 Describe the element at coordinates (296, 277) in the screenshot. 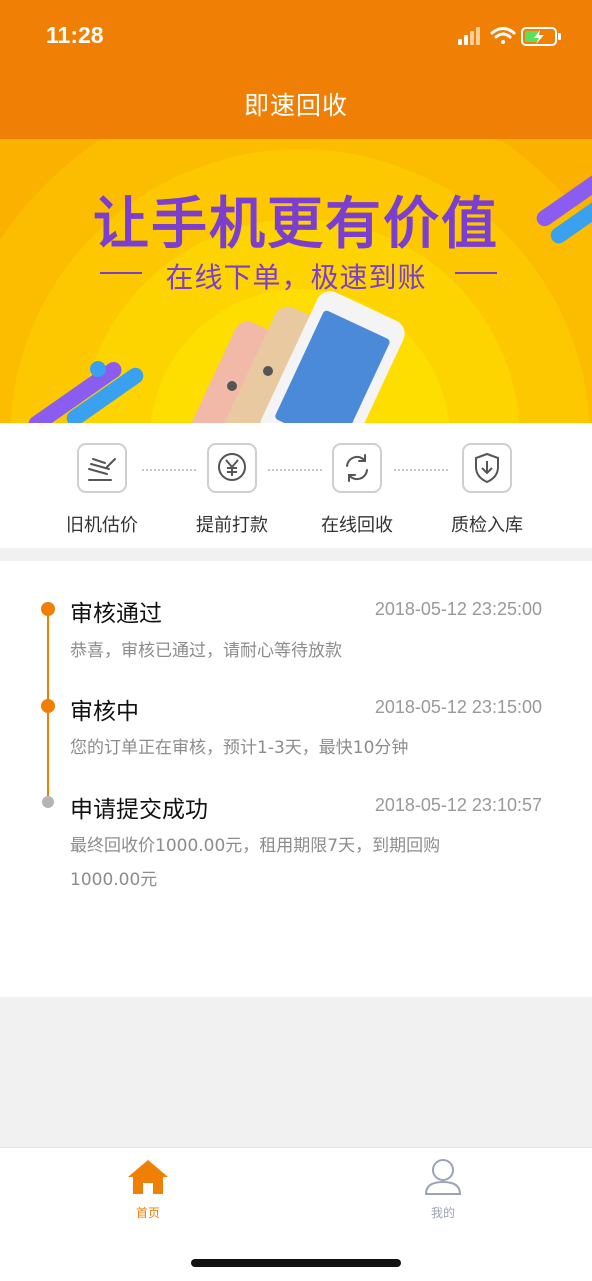

I see `banner-subline: 在线下单，极速到账` at that location.